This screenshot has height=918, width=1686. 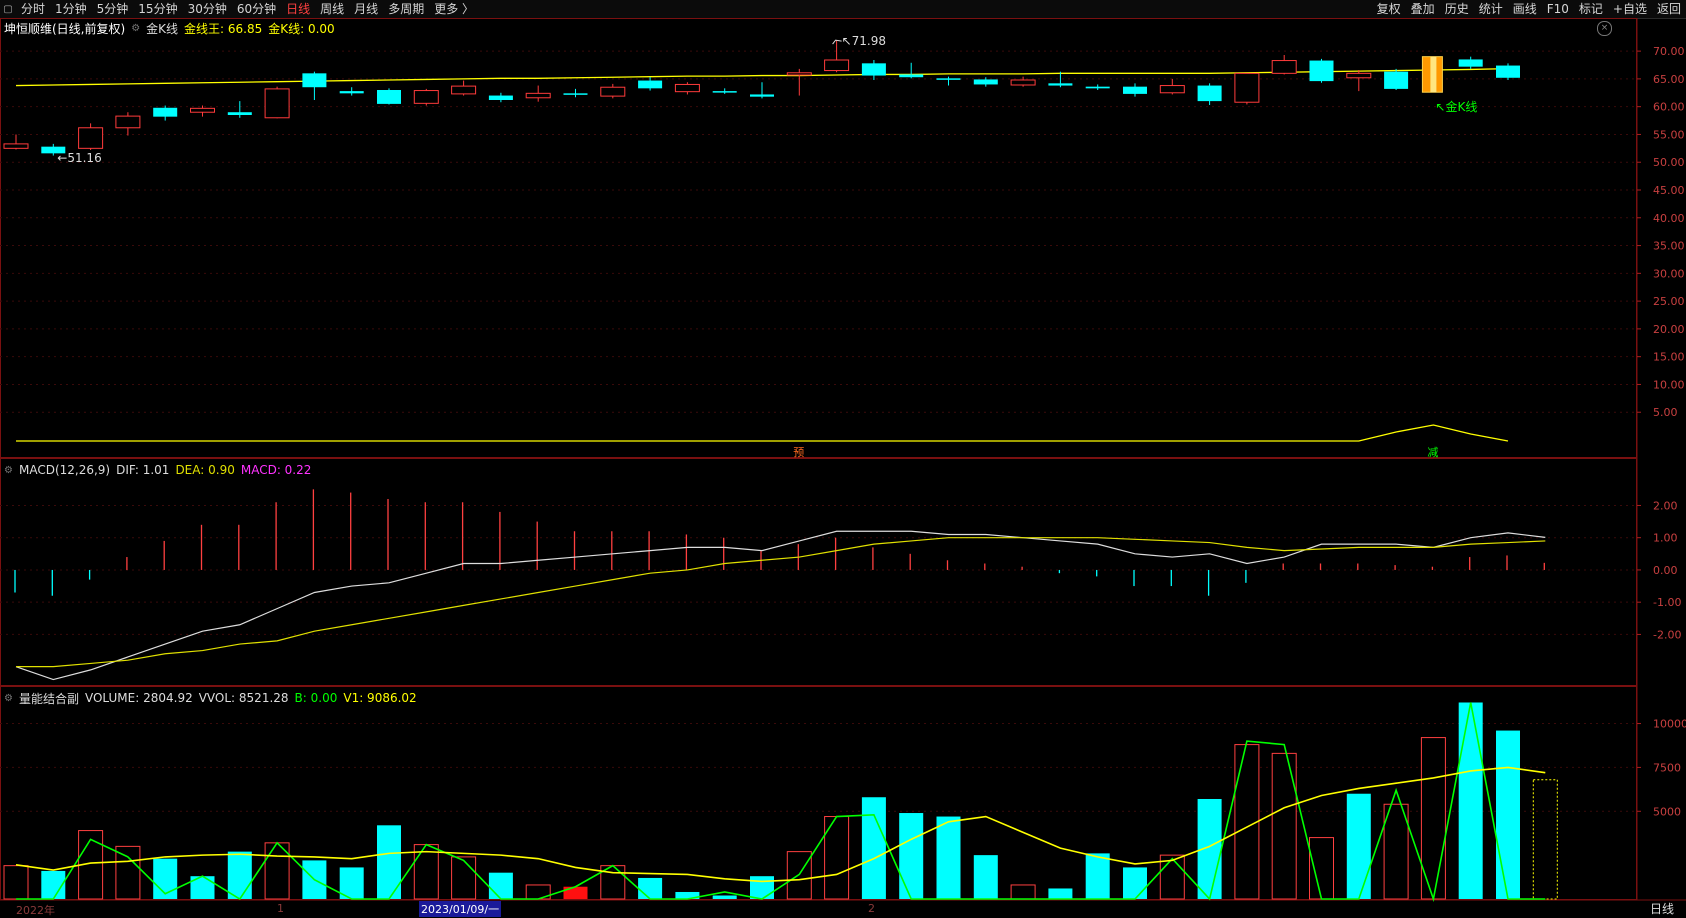 I want to click on macd-title: MACD(12,26,9), so click(x=64, y=470).